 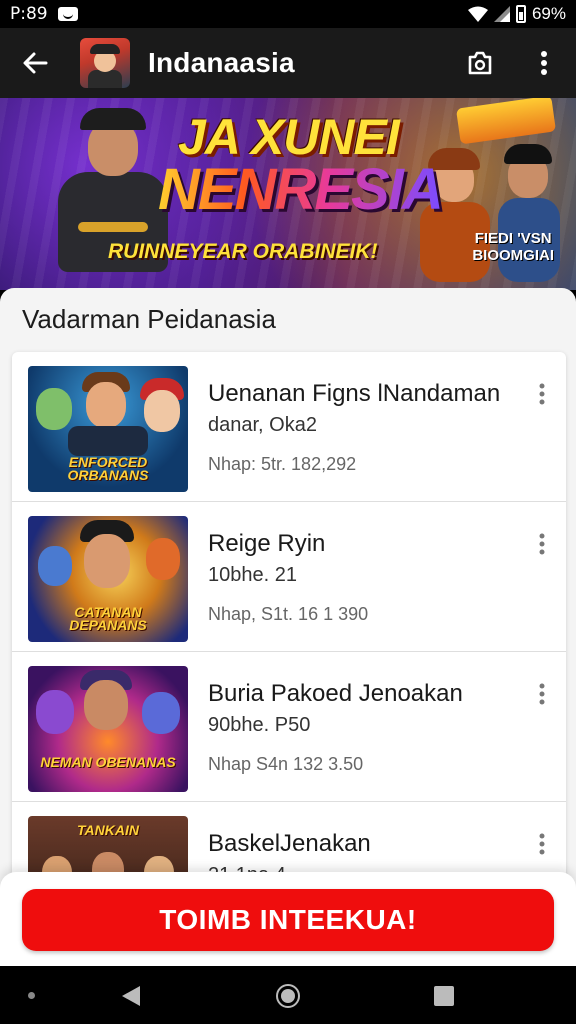 What do you see at coordinates (108, 763) in the screenshot?
I see `game-thumbnail-logo: NEMAN OBENANAS` at bounding box center [108, 763].